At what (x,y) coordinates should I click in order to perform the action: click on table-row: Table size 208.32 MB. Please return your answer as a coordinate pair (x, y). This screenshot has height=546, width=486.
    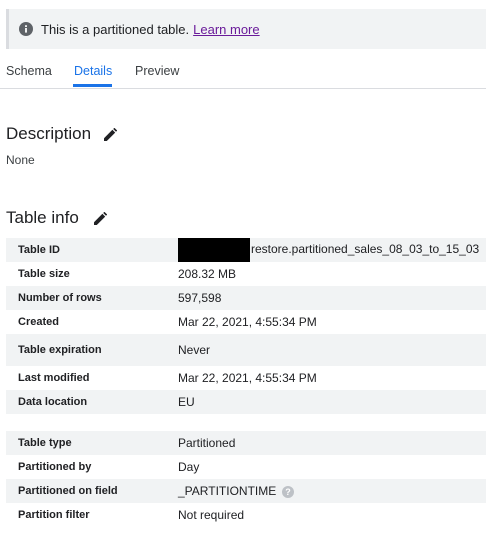
    Looking at the image, I should click on (246, 274).